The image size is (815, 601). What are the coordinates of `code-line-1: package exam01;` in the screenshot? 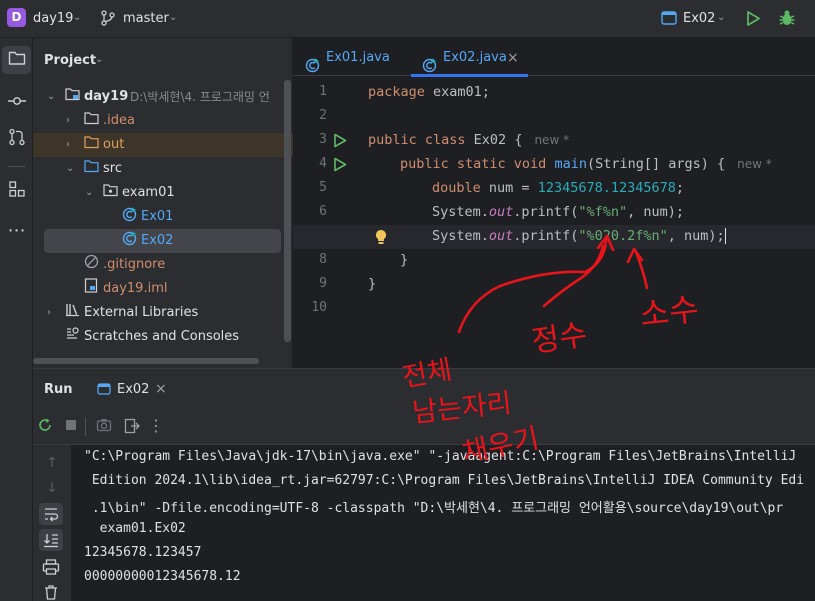 It's located at (429, 92).